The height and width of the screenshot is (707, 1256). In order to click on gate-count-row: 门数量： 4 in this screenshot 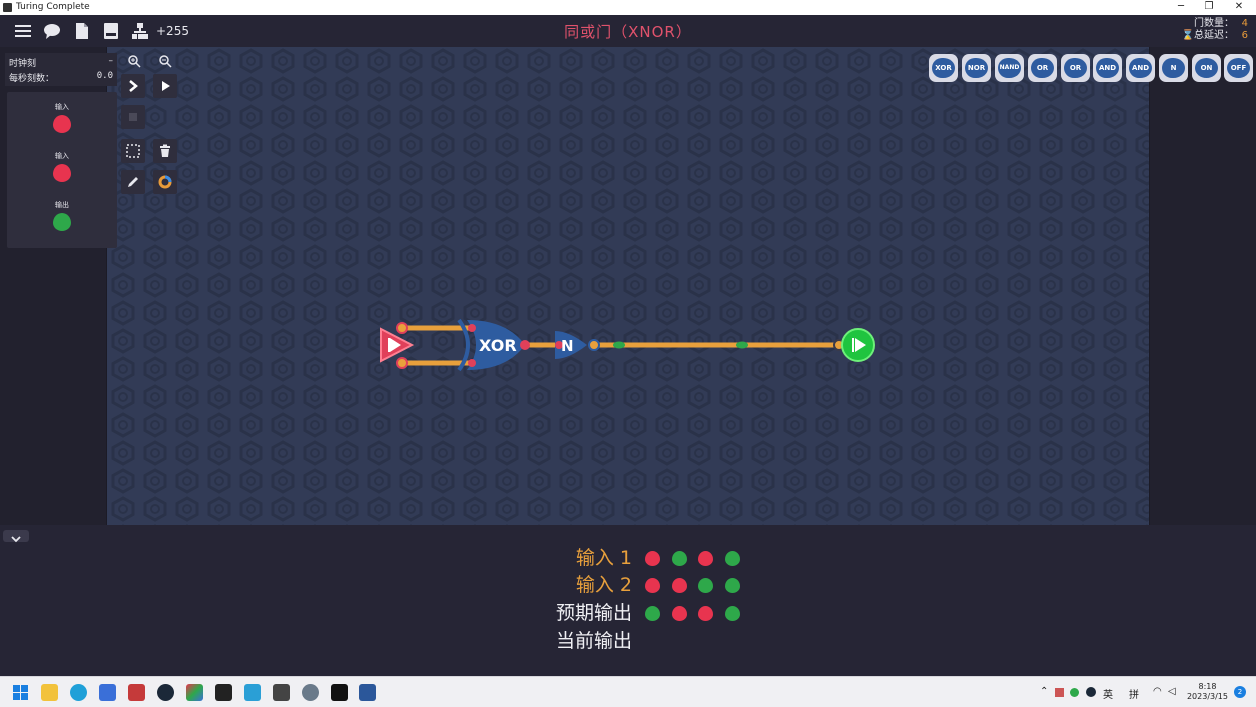, I will do `click(1193, 24)`.